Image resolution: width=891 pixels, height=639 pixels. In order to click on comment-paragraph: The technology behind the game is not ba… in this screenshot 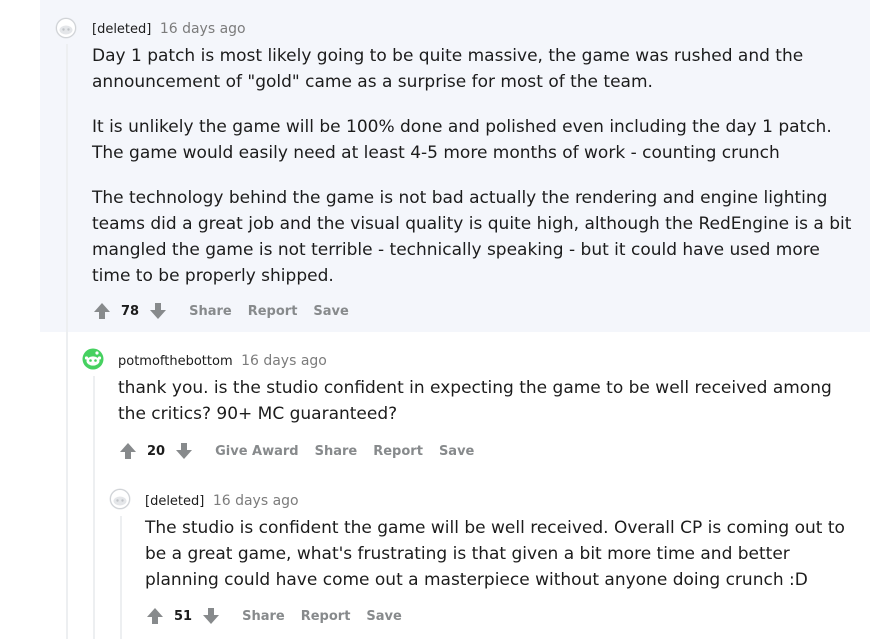, I will do `click(472, 237)`.